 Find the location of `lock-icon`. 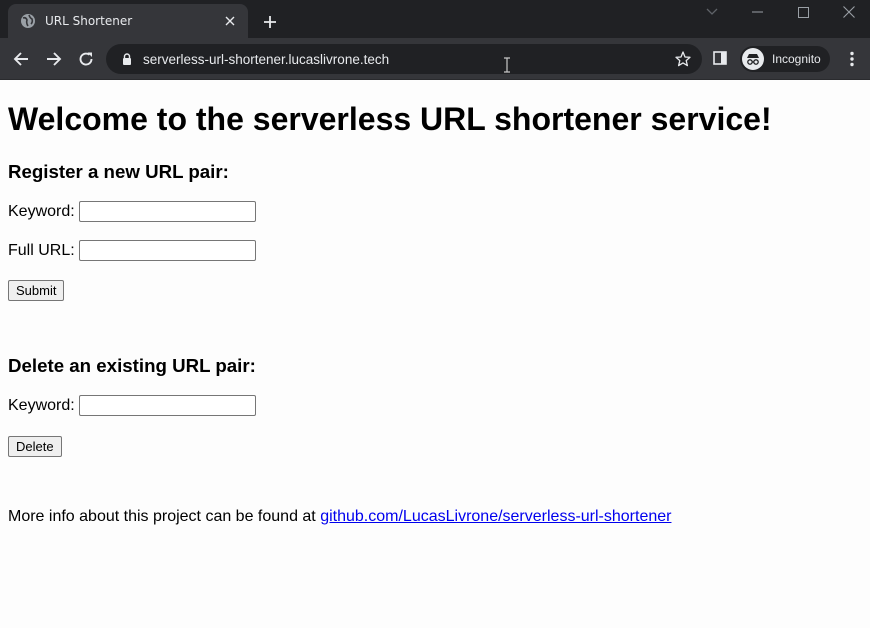

lock-icon is located at coordinates (127, 59).